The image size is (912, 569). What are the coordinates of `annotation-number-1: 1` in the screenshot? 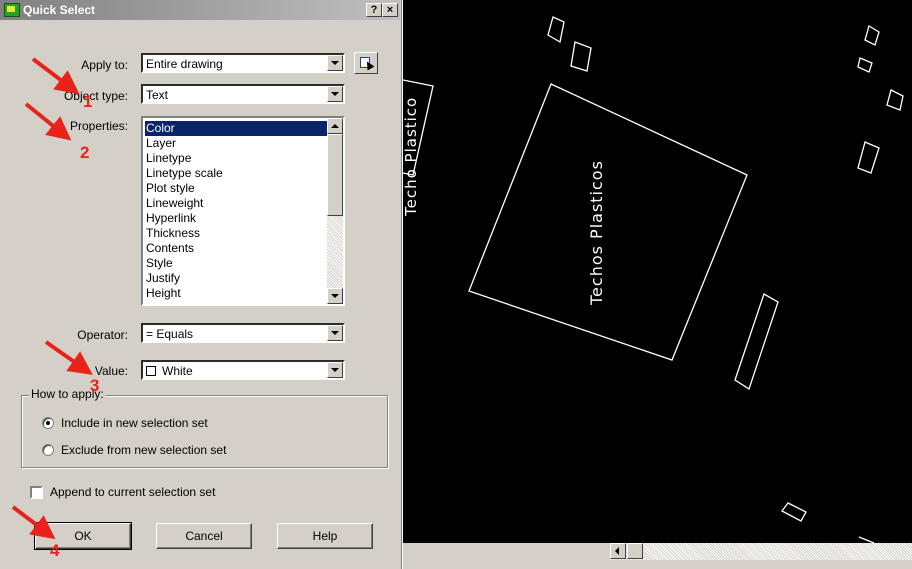 It's located at (88, 101).